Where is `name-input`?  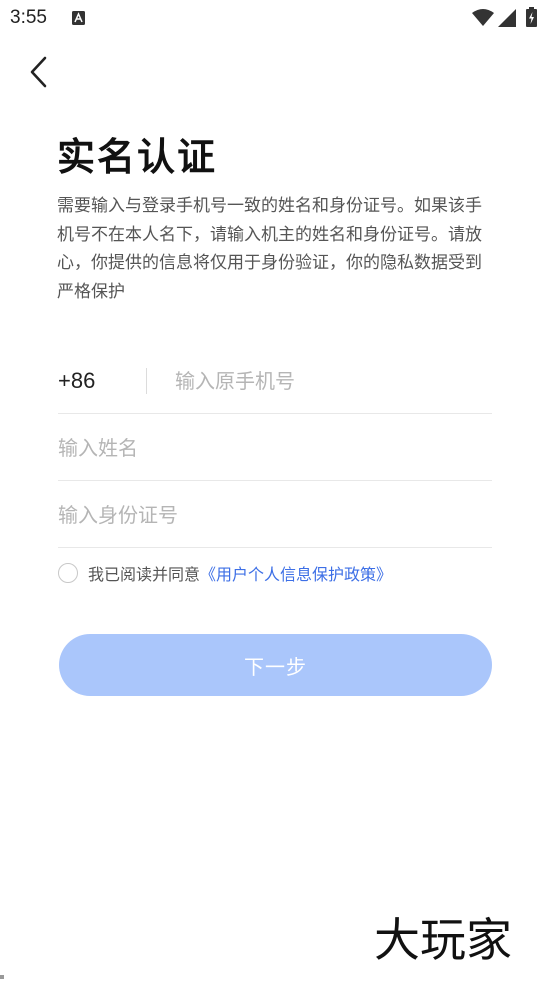
name-input is located at coordinates (275, 447).